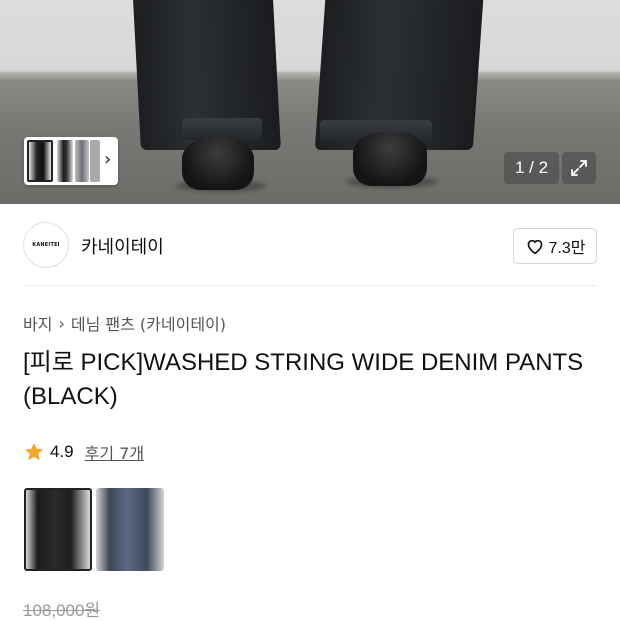 The width and height of the screenshot is (620, 621). Describe the element at coordinates (534, 247) in the screenshot. I see `heart-outline-icon` at that location.